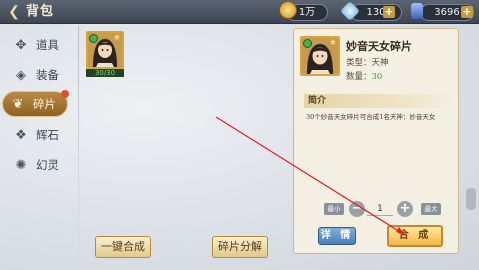  I want to click on sidebar-divider, so click(78, 148).